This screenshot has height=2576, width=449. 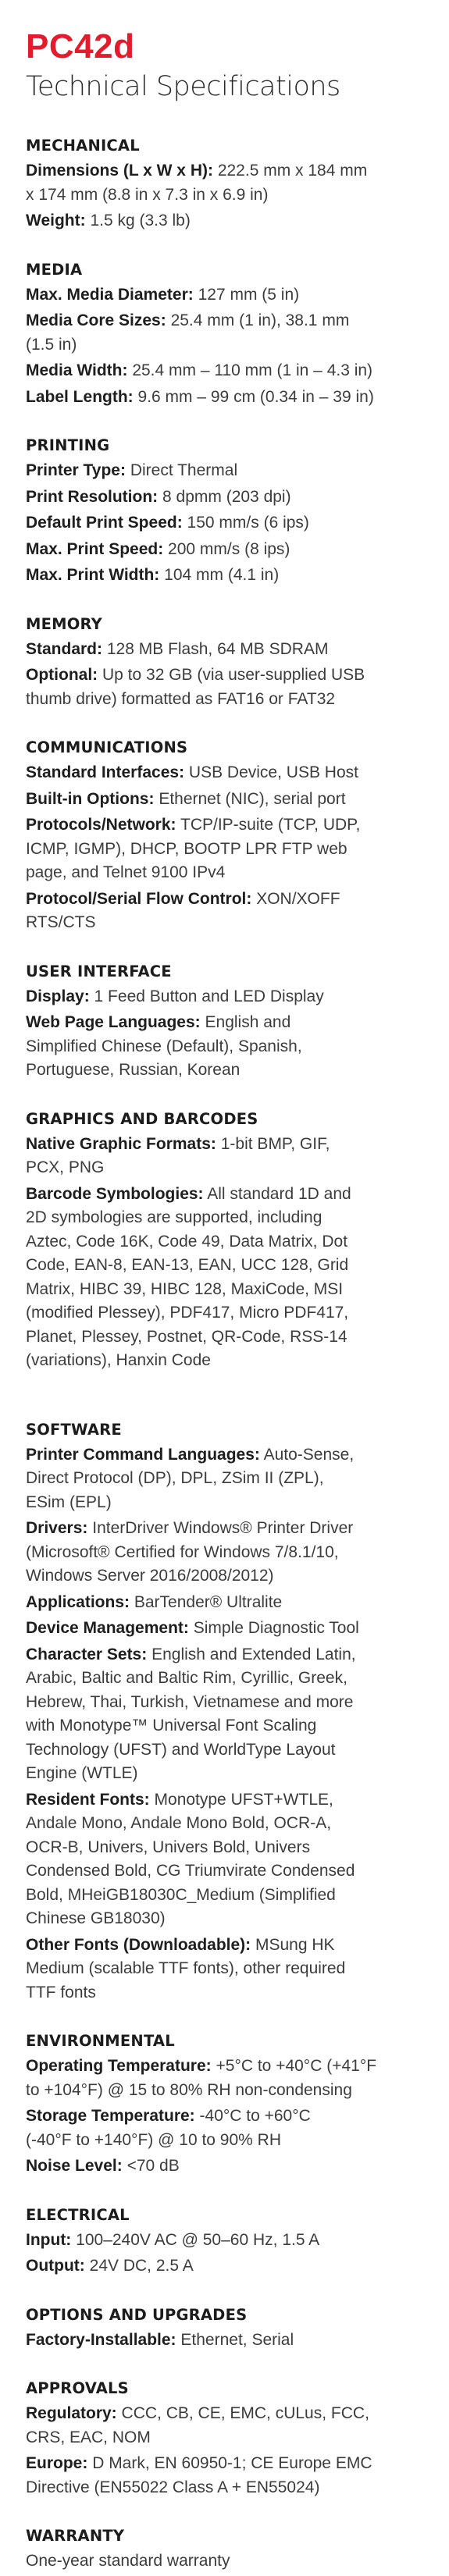 What do you see at coordinates (78, 2214) in the screenshot?
I see `section-title: ELECTRICAL` at bounding box center [78, 2214].